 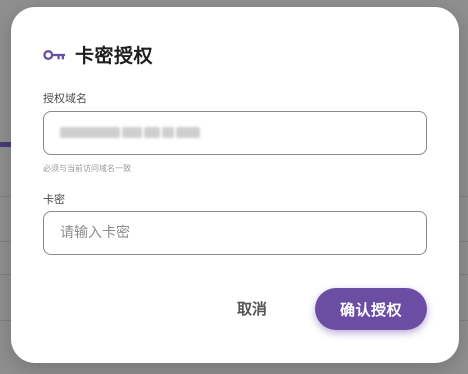 I want to click on domain-field, so click(x=235, y=133).